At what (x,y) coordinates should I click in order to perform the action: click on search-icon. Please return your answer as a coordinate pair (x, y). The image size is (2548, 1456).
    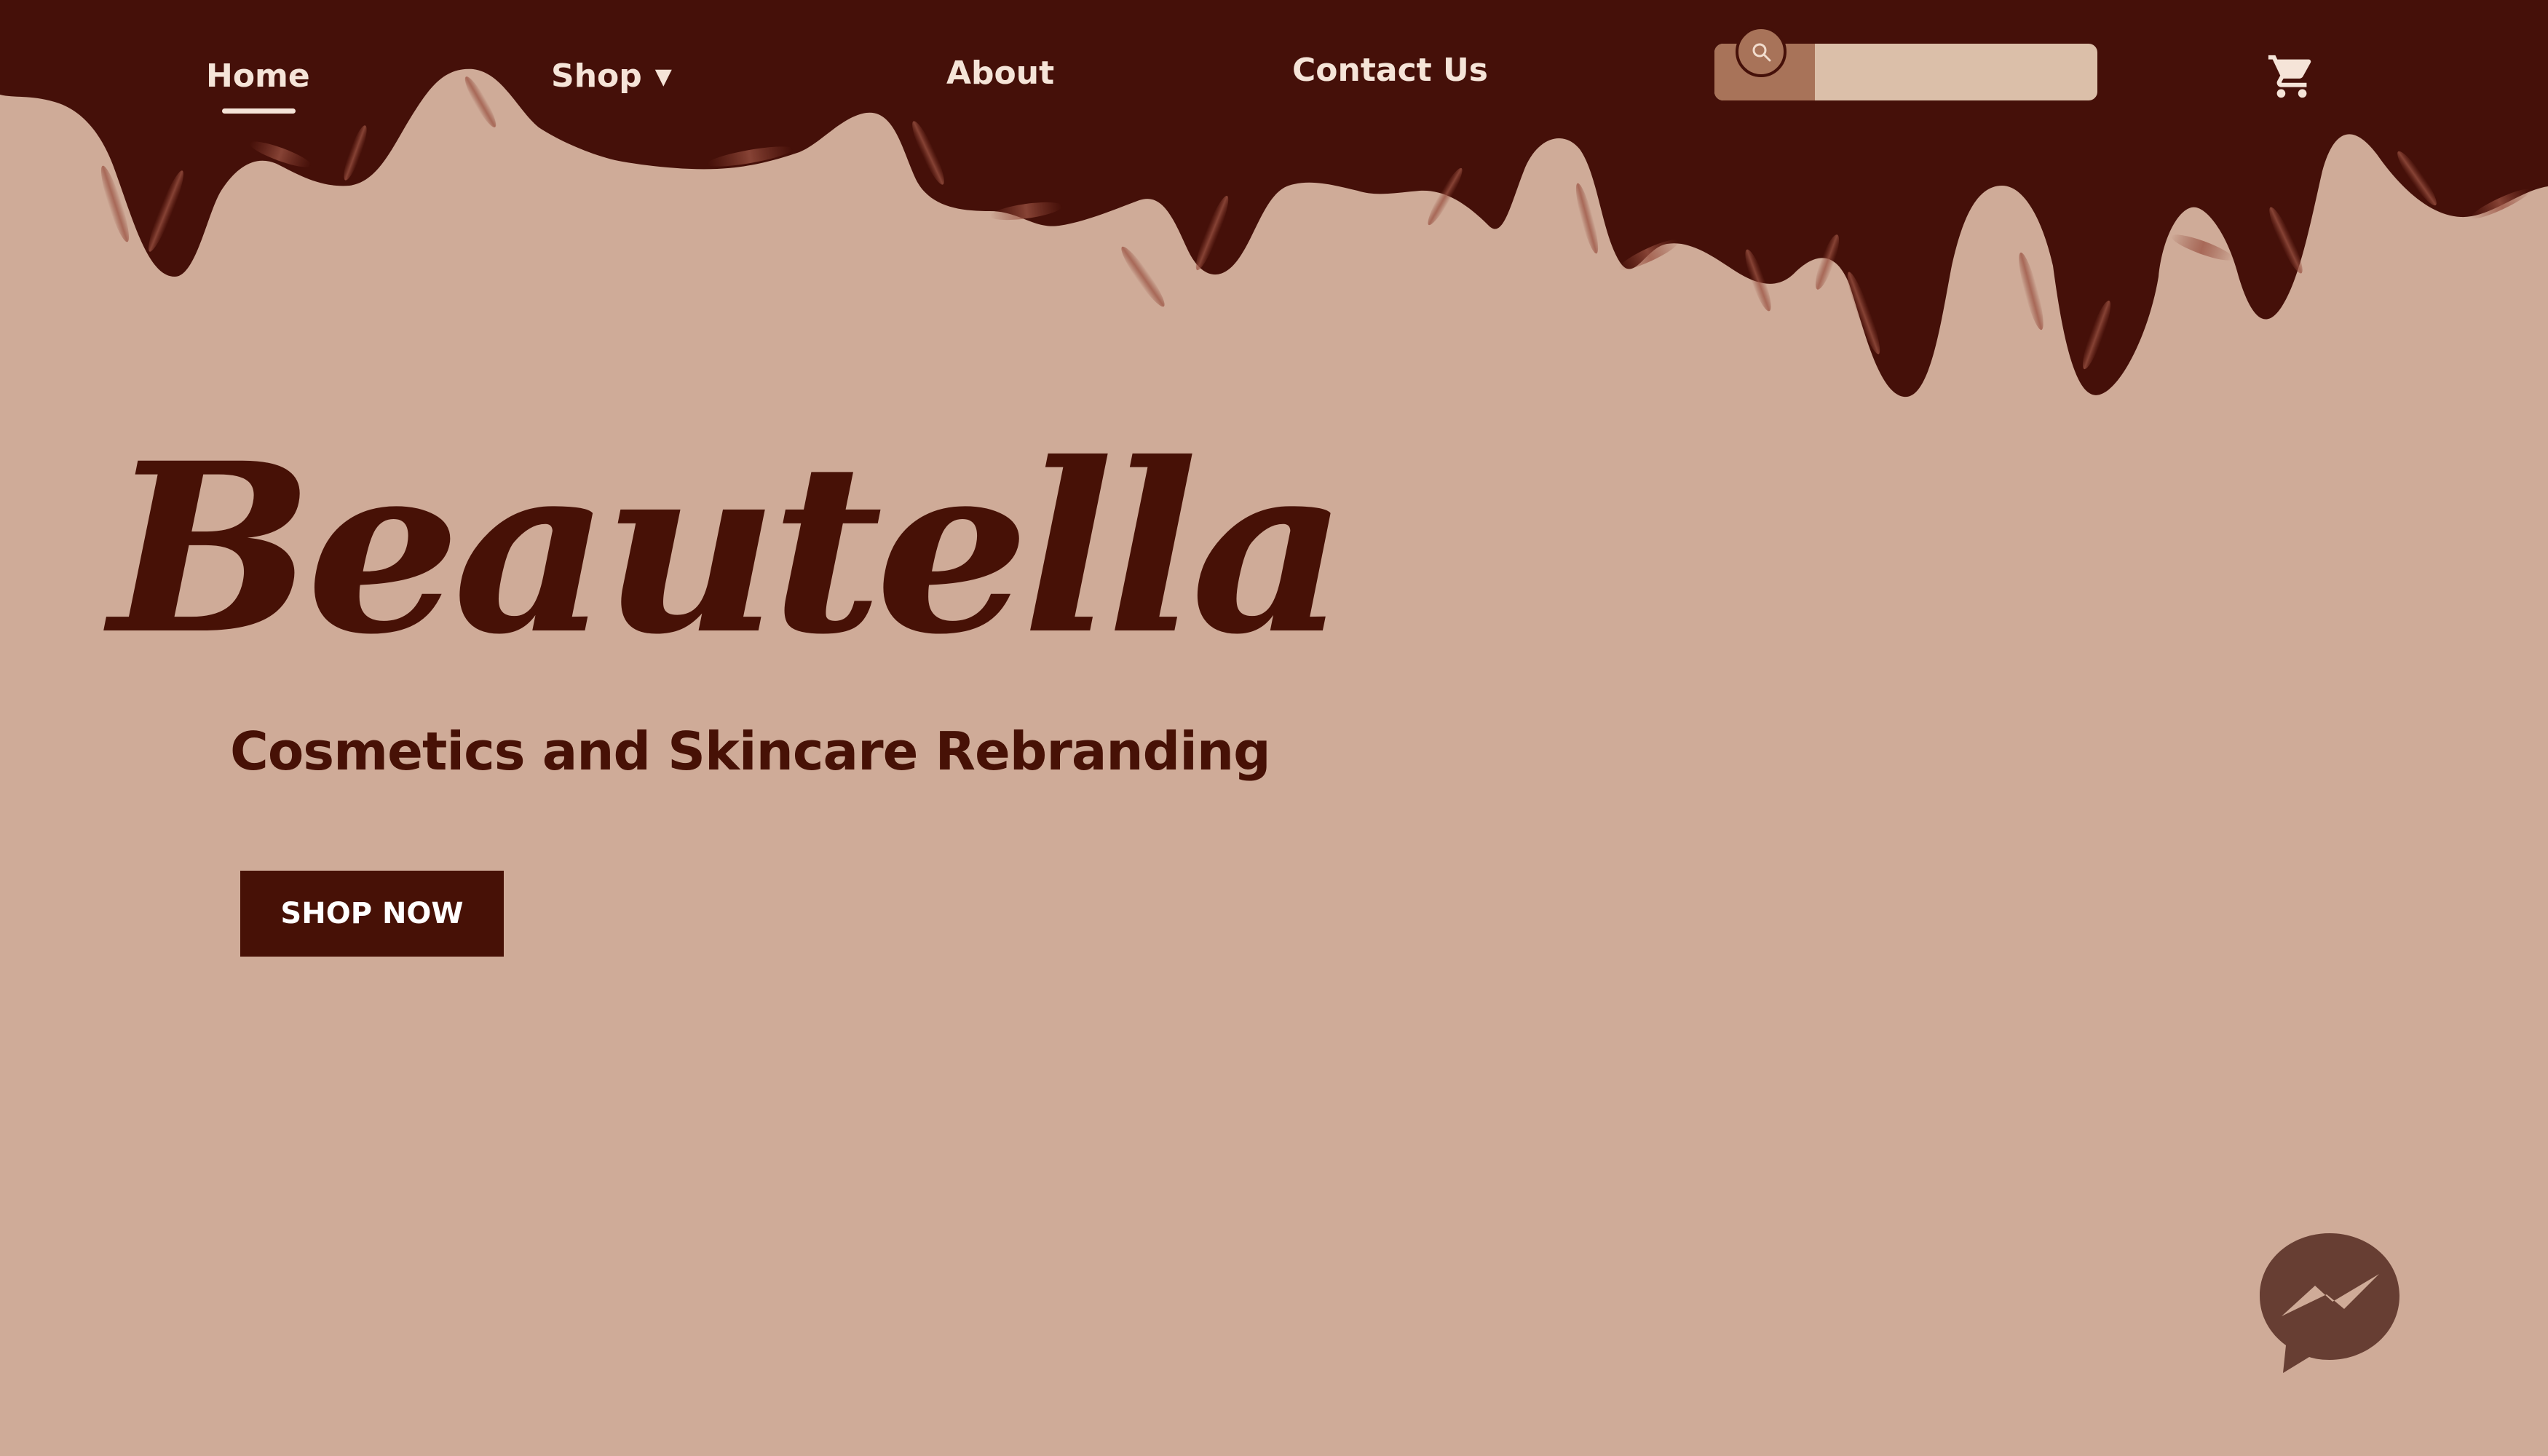
    Looking at the image, I should click on (1761, 52).